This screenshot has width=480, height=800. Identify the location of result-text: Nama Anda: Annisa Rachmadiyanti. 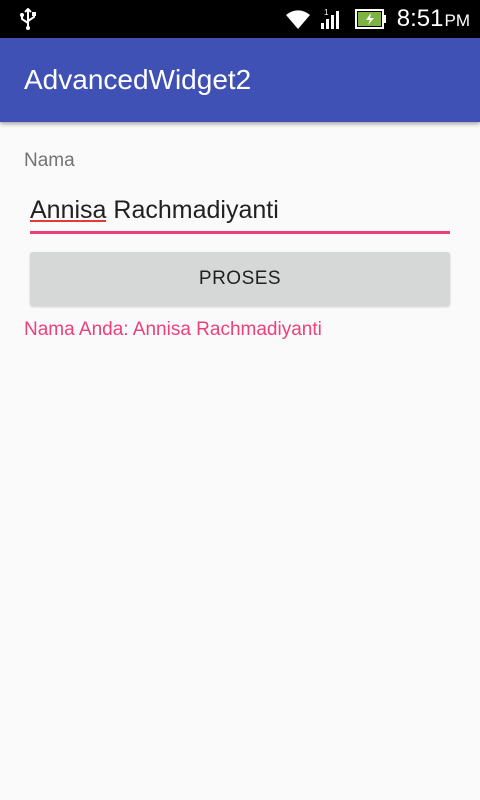
(173, 329).